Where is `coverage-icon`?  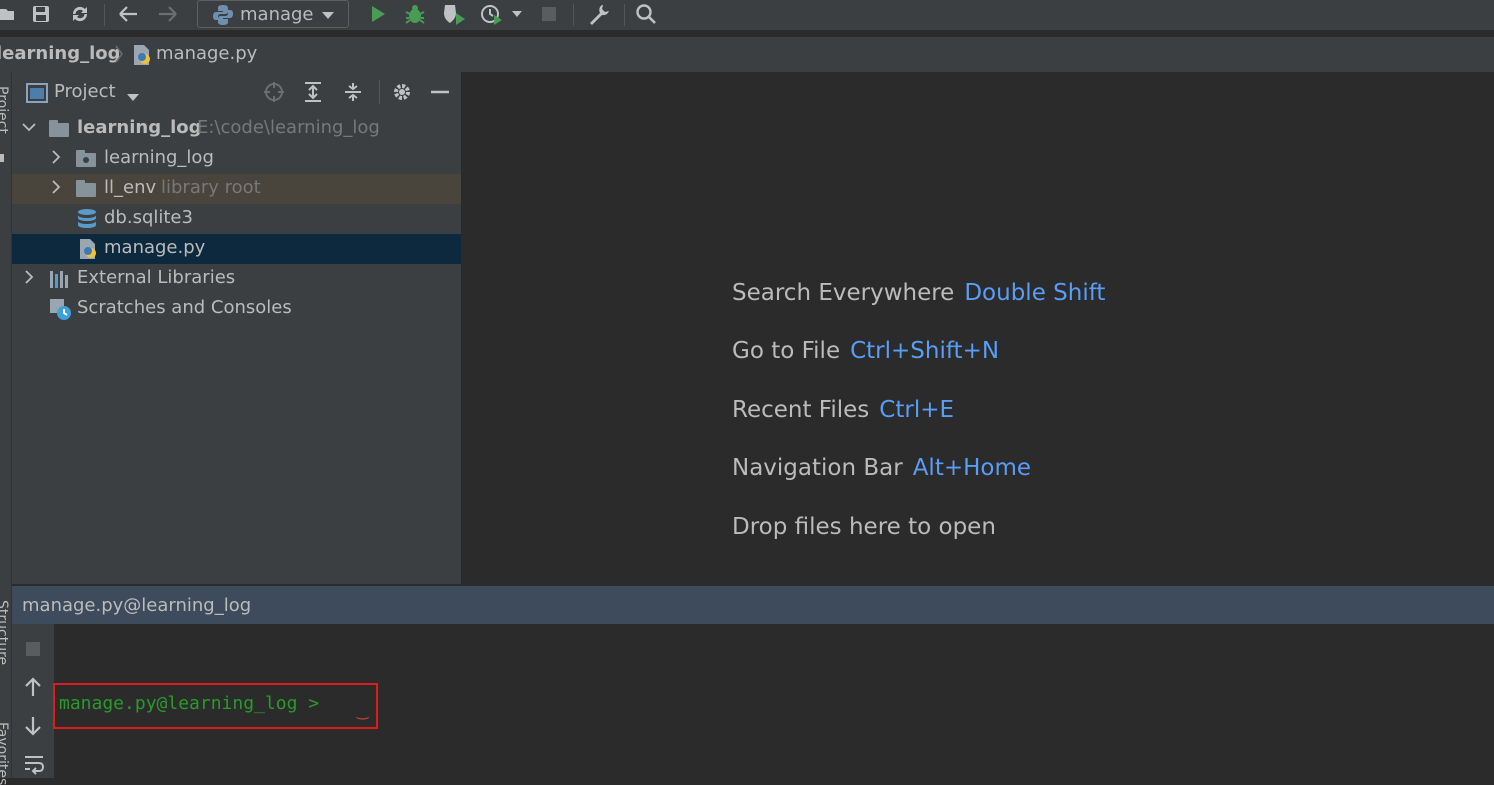
coverage-icon is located at coordinates (454, 14).